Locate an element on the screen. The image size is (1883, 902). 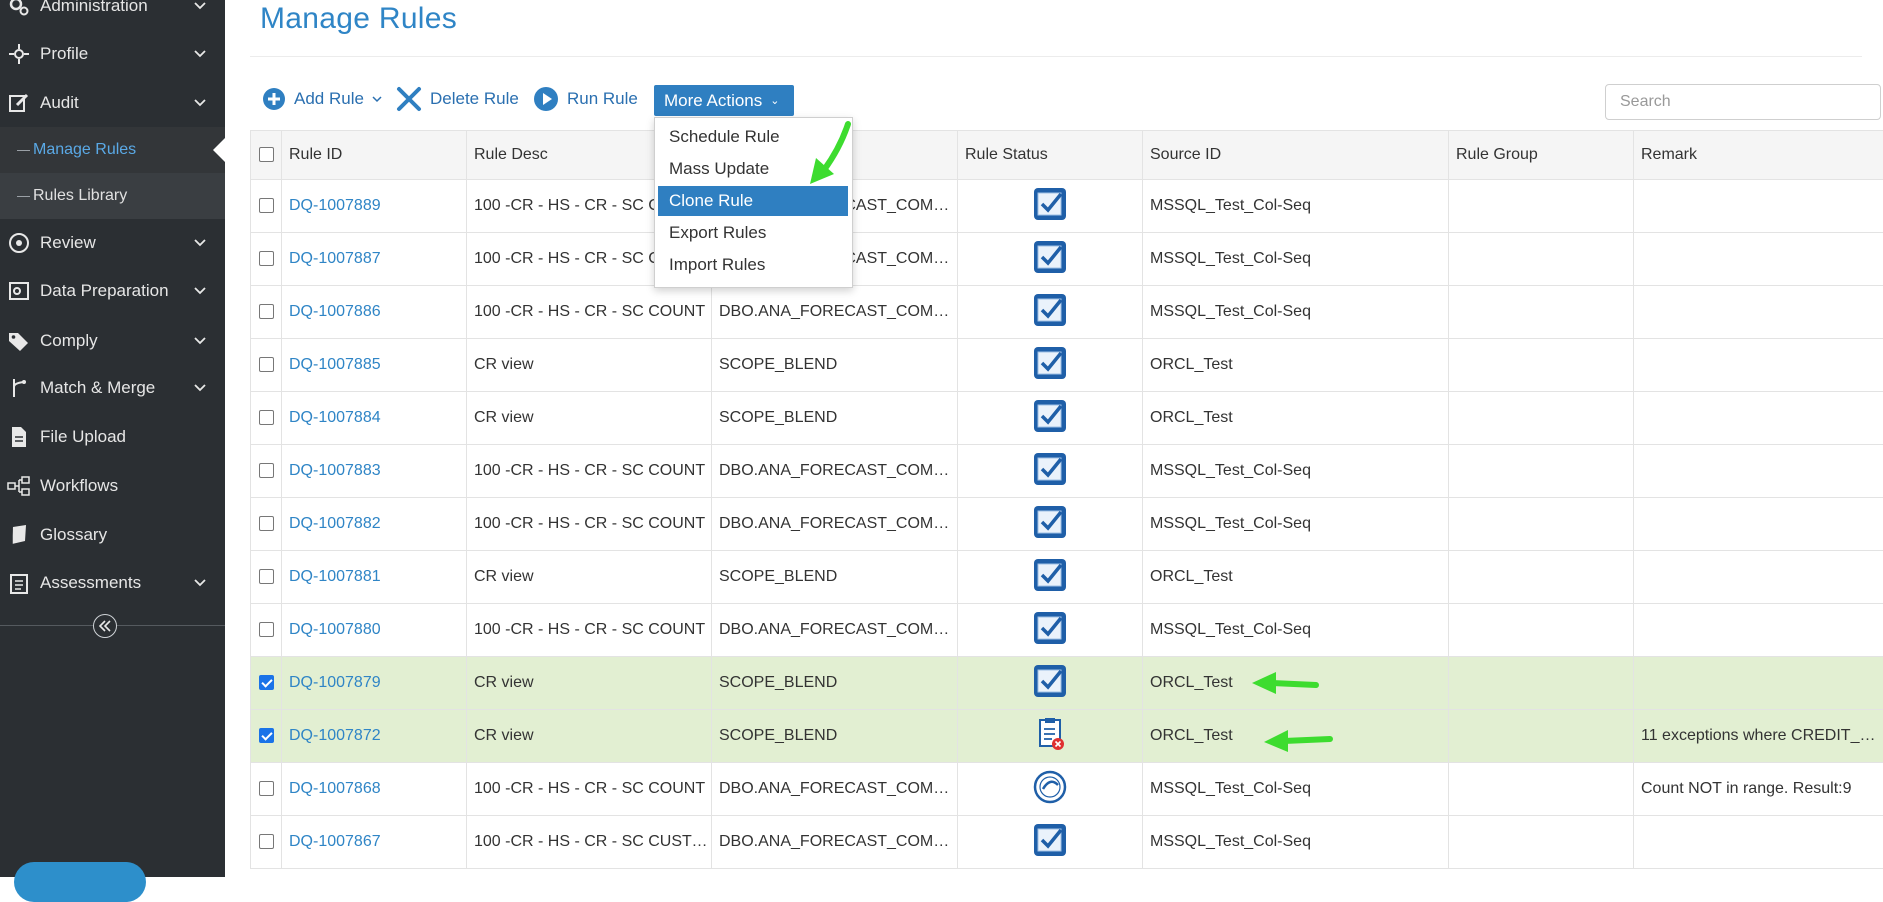
menu-item-export-rules: Export Rules is located at coordinates (753, 233).